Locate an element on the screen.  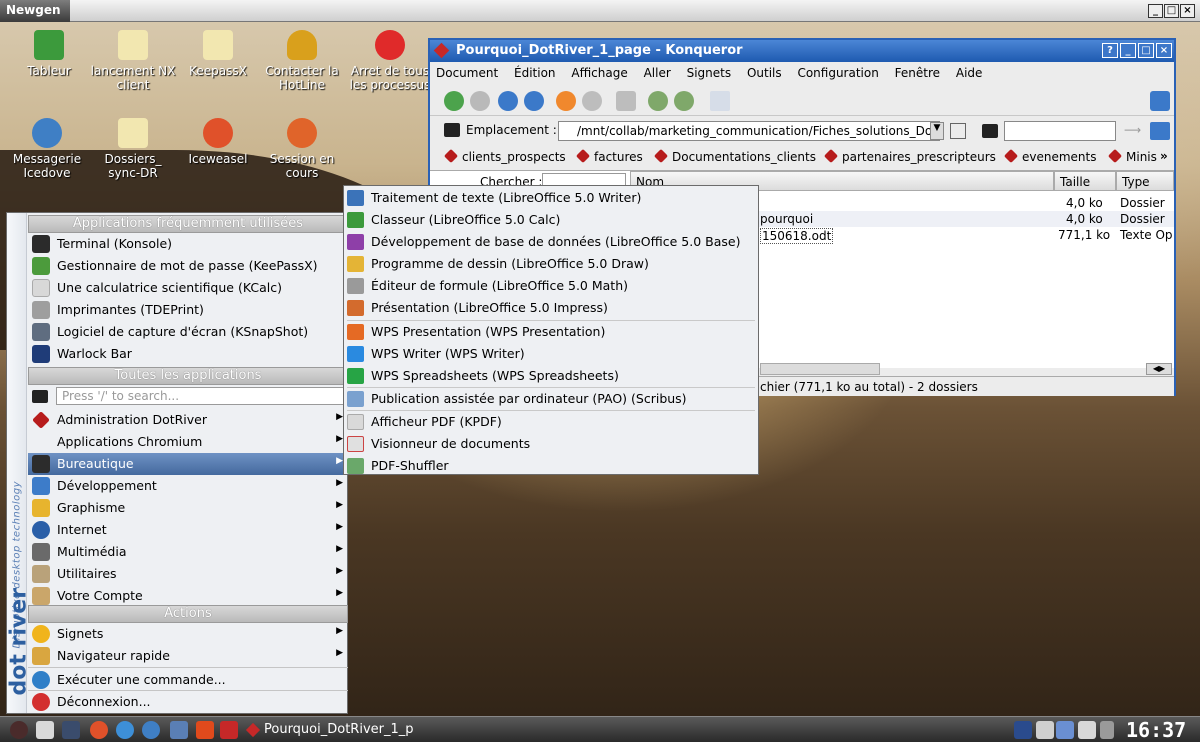
menu-fenetre: Fenêtre is located at coordinates (917, 73).